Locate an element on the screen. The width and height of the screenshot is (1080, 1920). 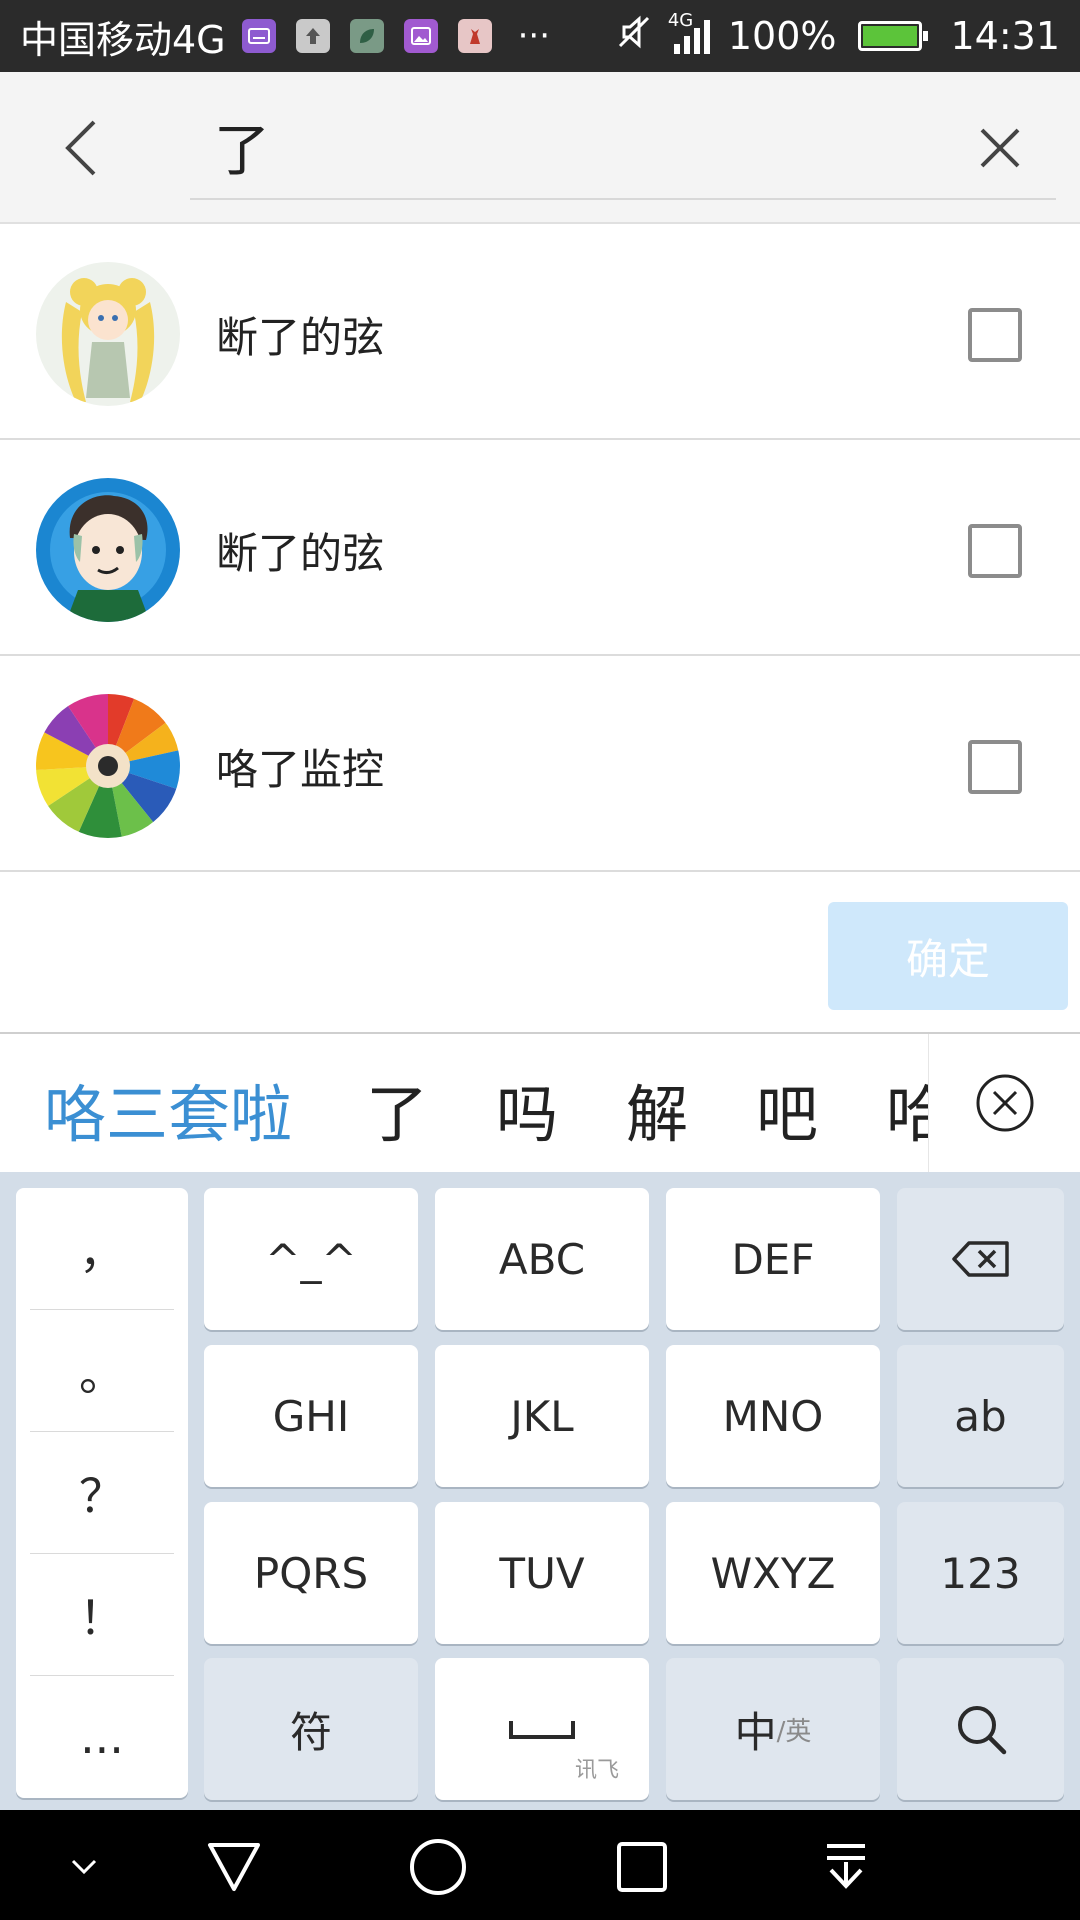
back-button is located at coordinates (80, 148).